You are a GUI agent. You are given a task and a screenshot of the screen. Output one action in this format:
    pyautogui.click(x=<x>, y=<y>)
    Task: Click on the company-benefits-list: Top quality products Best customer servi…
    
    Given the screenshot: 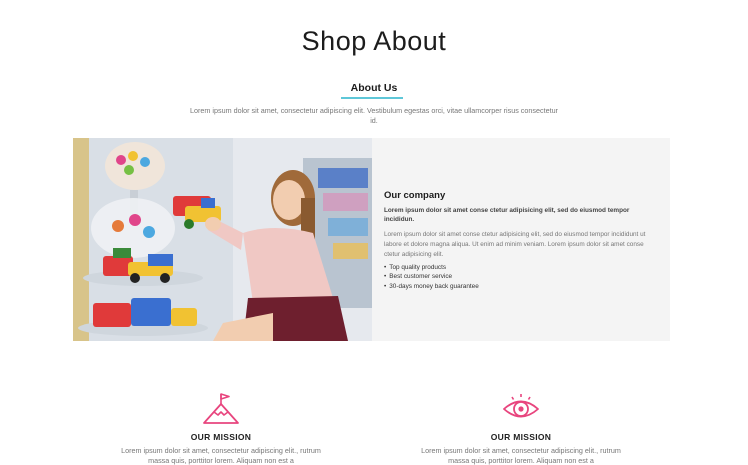 What is the action you would take?
    pyautogui.click(x=520, y=277)
    